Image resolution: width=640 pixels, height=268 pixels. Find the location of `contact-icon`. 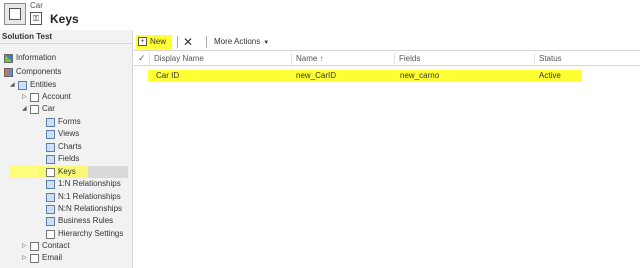

contact-icon is located at coordinates (34, 246).